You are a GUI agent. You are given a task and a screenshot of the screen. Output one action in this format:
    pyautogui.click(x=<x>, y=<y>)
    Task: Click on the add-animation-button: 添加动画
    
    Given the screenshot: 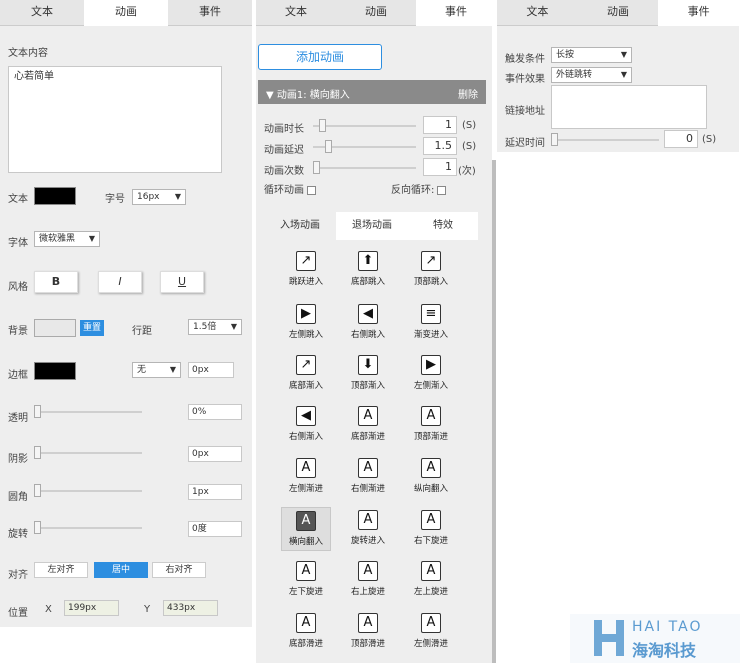 What is the action you would take?
    pyautogui.click(x=320, y=57)
    